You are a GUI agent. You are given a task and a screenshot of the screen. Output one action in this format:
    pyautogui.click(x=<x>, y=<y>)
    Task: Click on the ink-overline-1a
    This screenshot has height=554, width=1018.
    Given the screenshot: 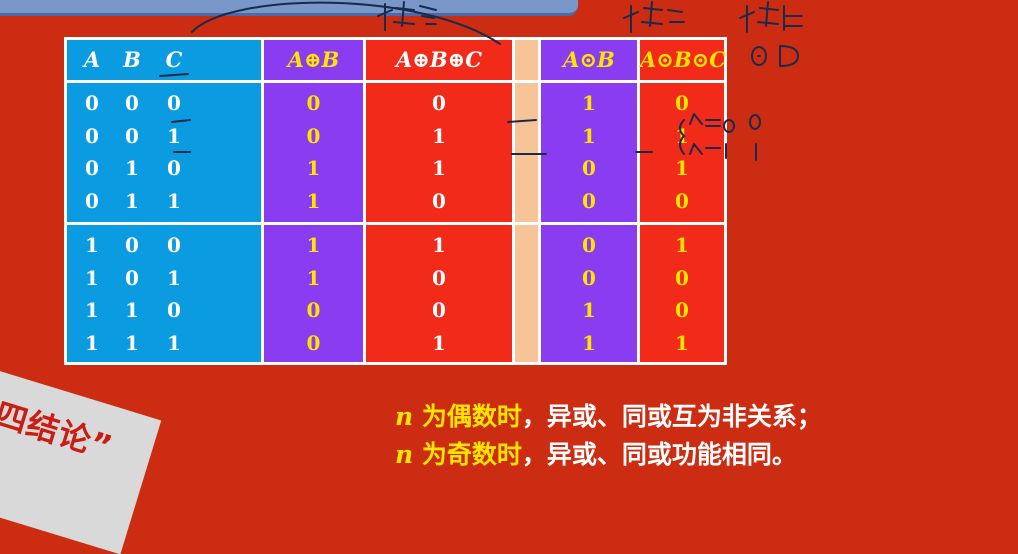 What is the action you would take?
    pyautogui.click(x=522, y=121)
    